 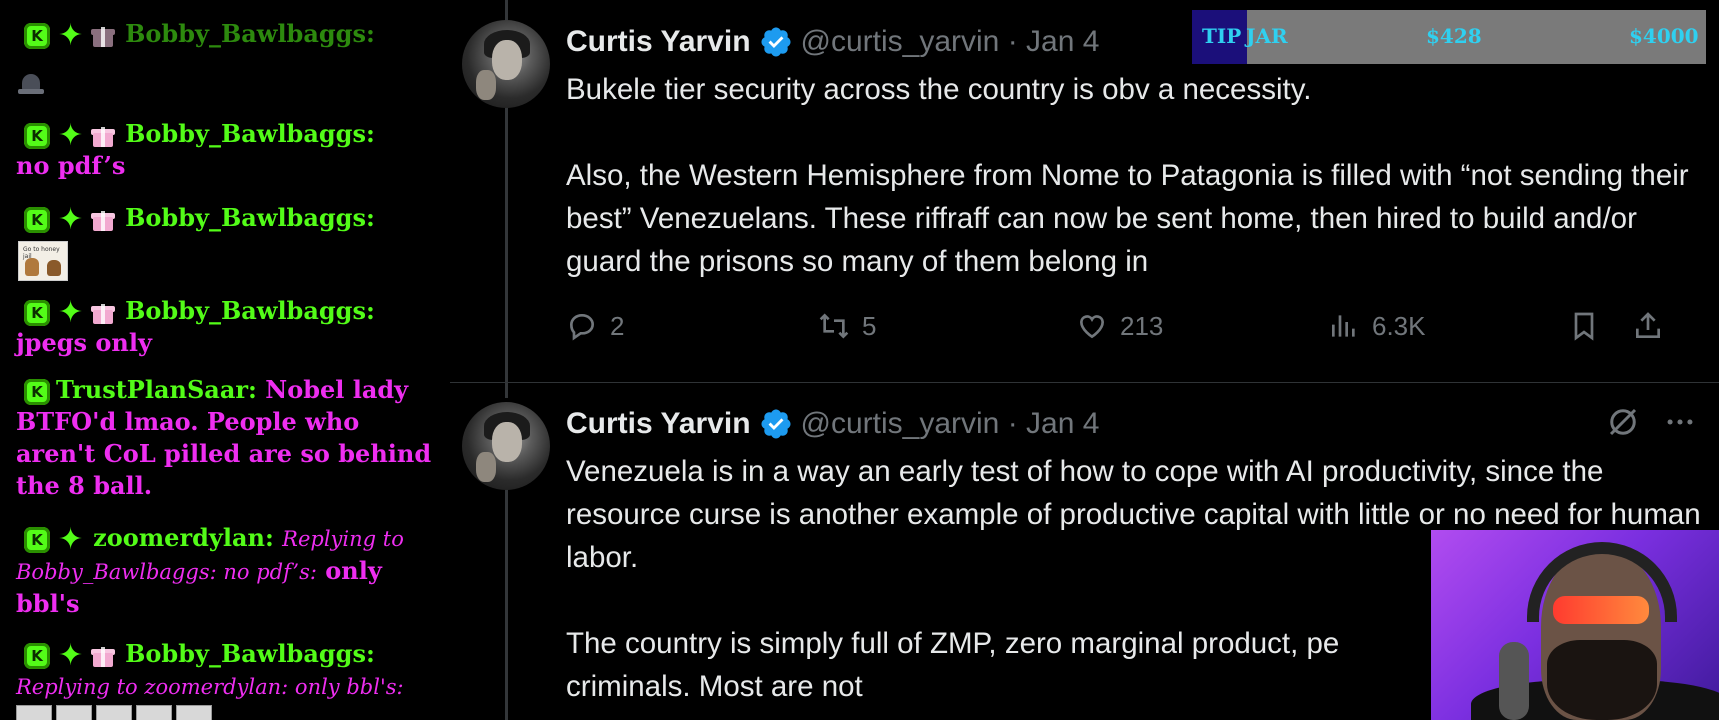 I want to click on hat-emote-icon, so click(x=31, y=85).